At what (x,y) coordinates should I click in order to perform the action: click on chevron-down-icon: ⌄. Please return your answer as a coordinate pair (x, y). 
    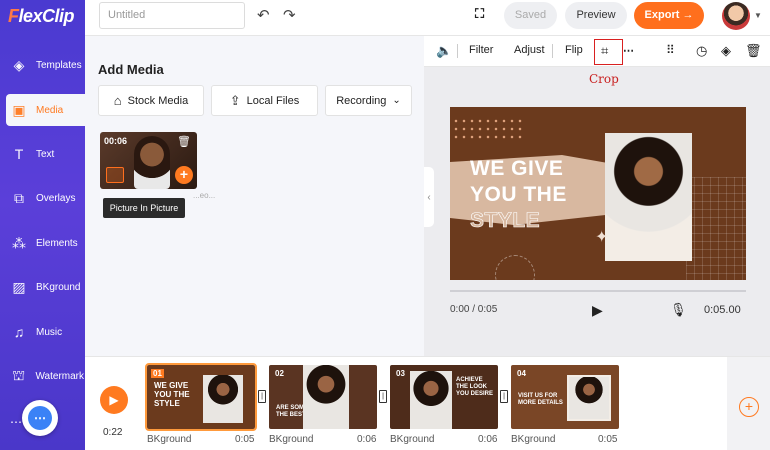
    Looking at the image, I should click on (396, 100).